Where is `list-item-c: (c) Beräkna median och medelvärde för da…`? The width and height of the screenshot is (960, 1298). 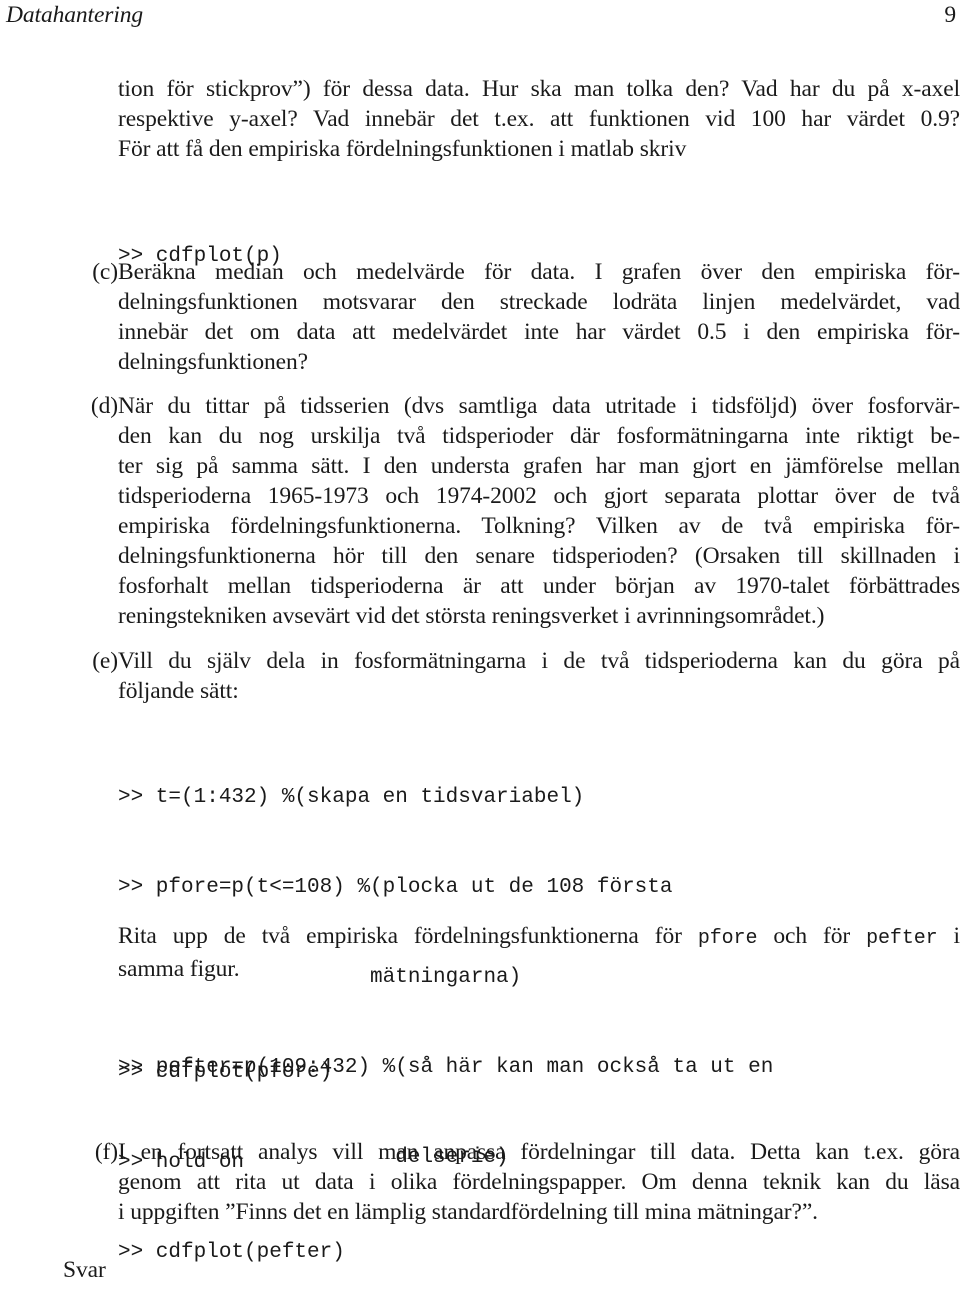
list-item-c: (c) Beräkna median och medelvärde för da… is located at coordinates (510, 319).